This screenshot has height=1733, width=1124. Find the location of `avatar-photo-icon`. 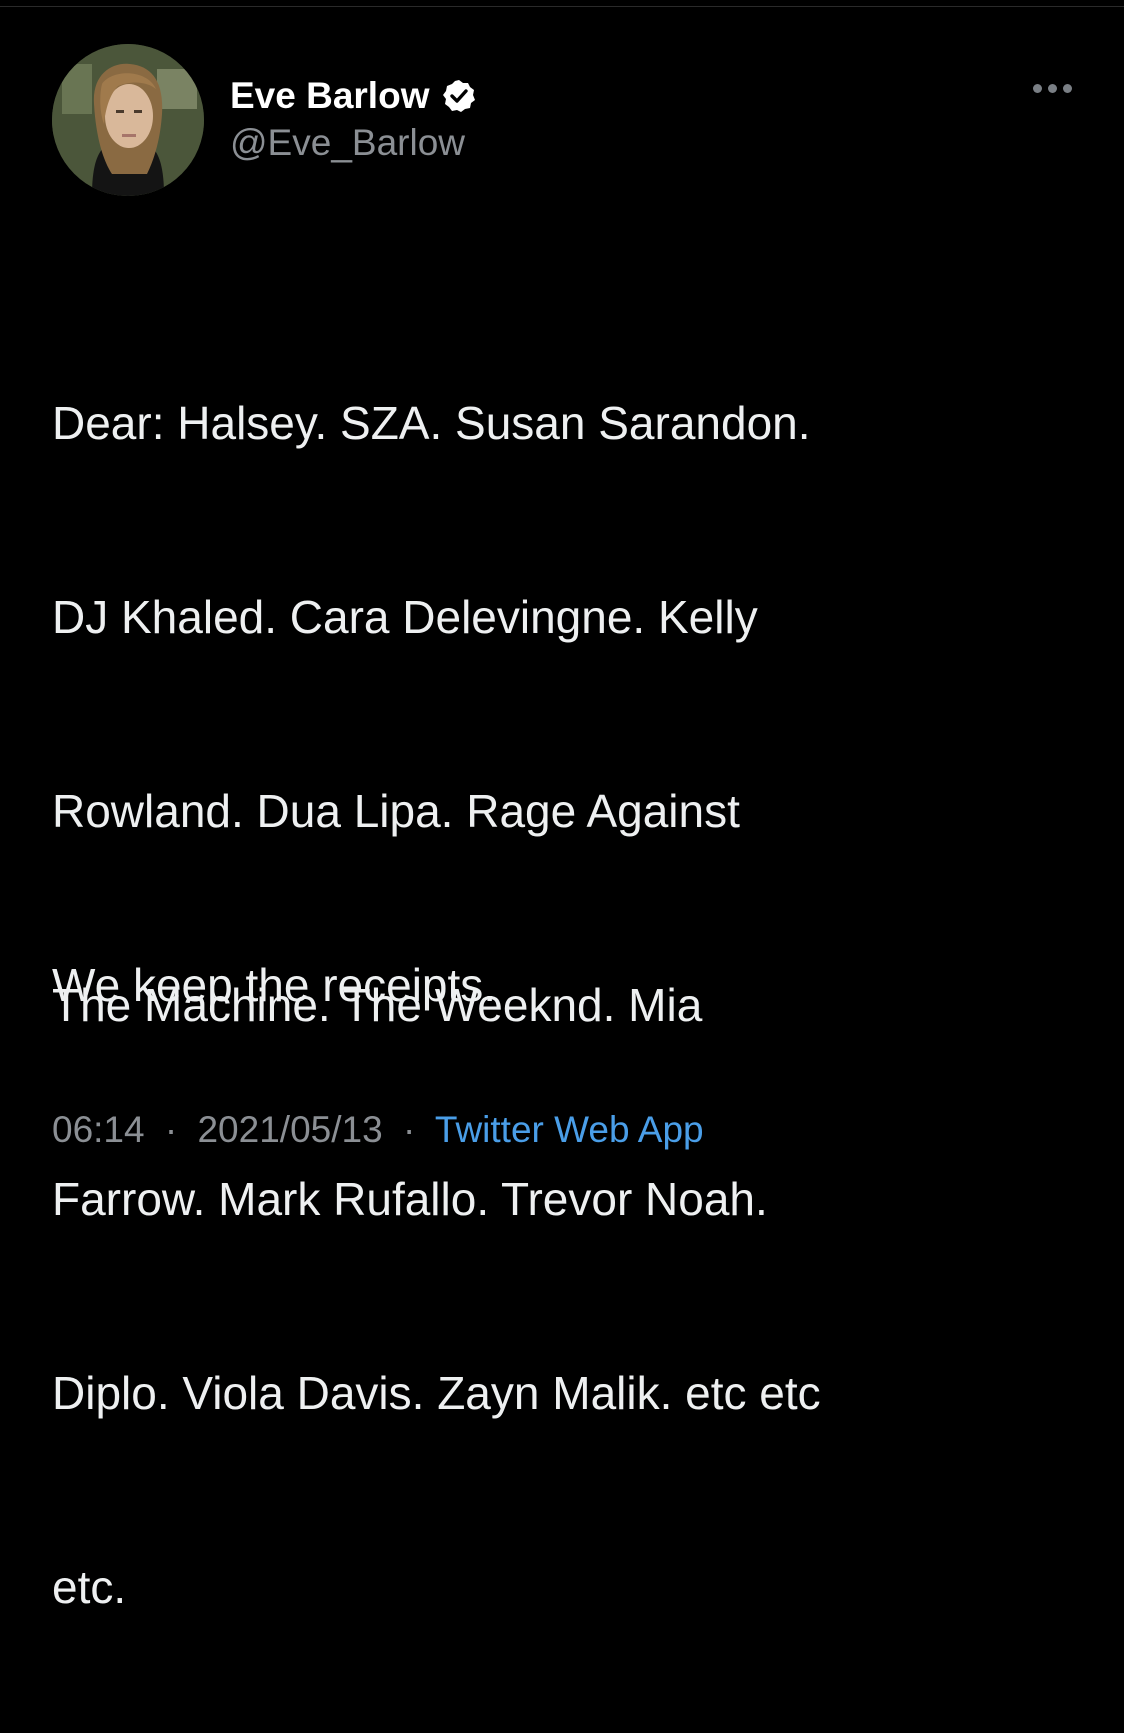

avatar-photo-icon is located at coordinates (128, 120).